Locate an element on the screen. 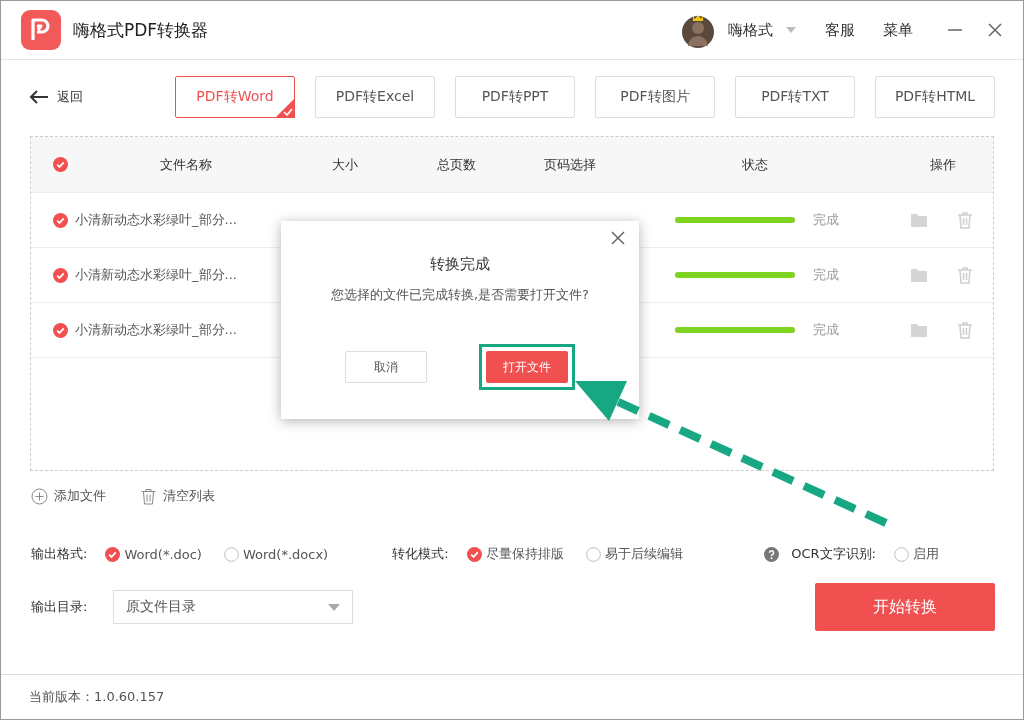  help-icon is located at coordinates (772, 554).